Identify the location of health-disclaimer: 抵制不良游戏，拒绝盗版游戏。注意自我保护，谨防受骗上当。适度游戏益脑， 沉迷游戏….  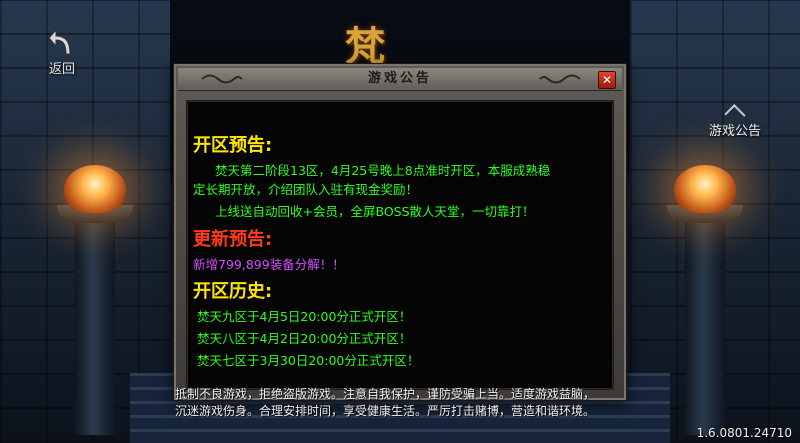
(405, 403).